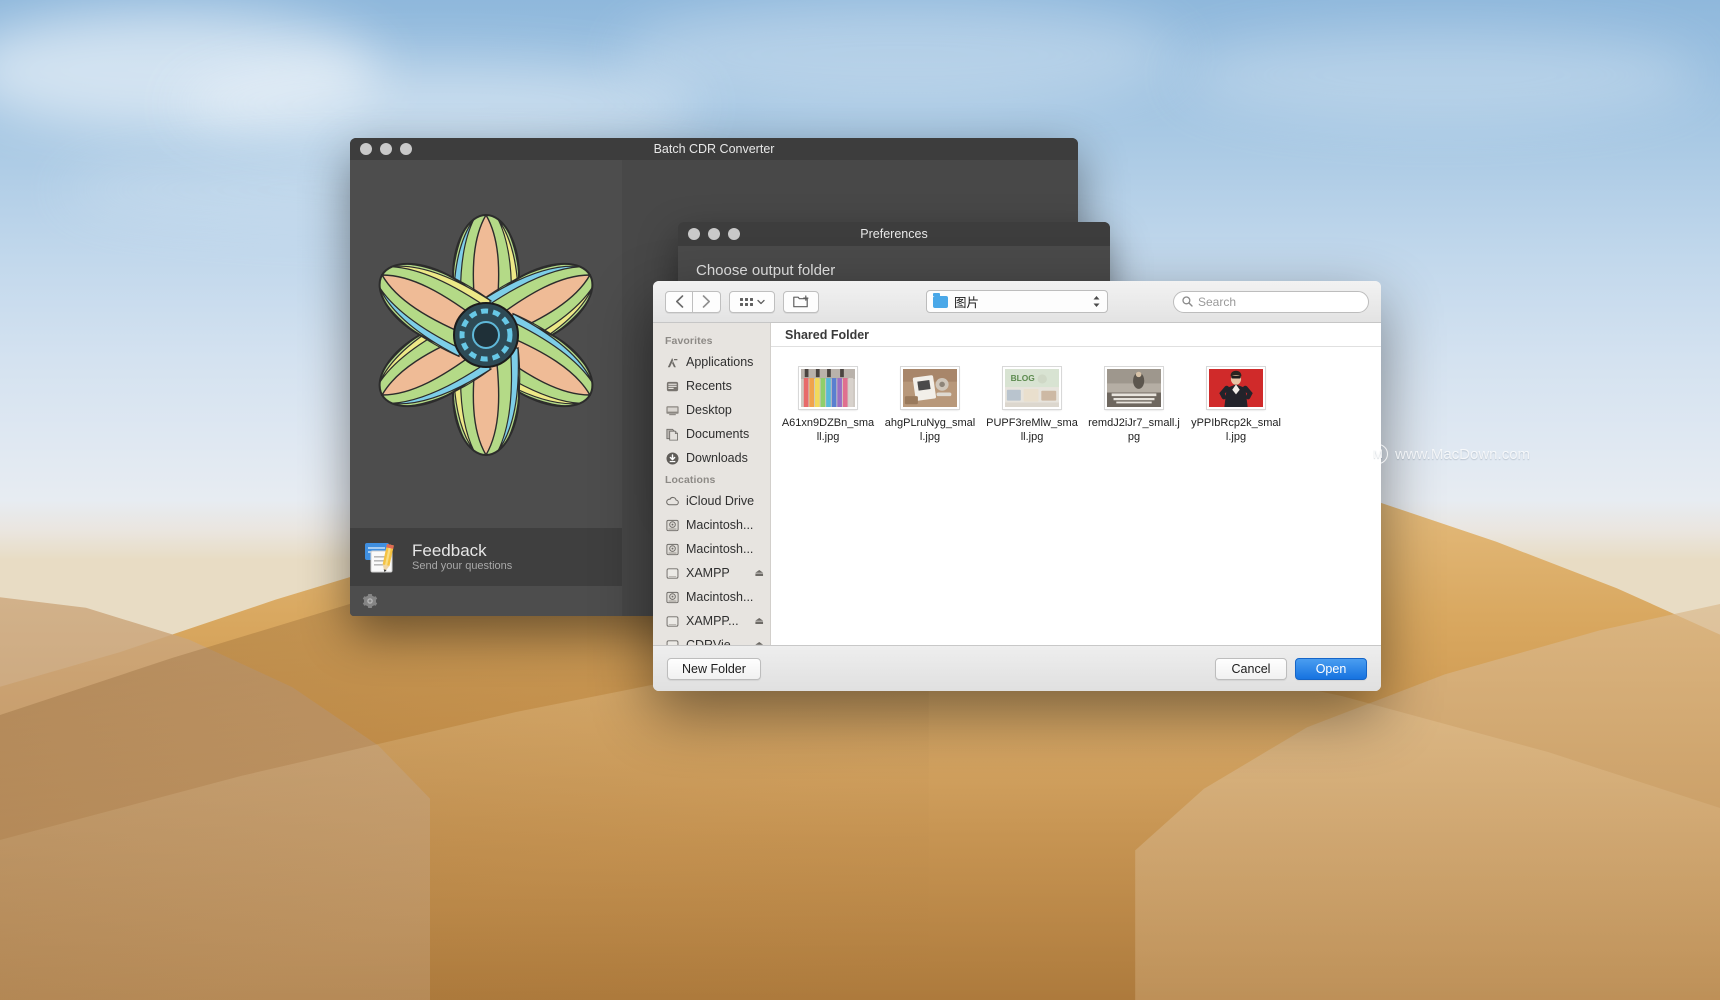  What do you see at coordinates (707, 301) in the screenshot?
I see `forward-button` at bounding box center [707, 301].